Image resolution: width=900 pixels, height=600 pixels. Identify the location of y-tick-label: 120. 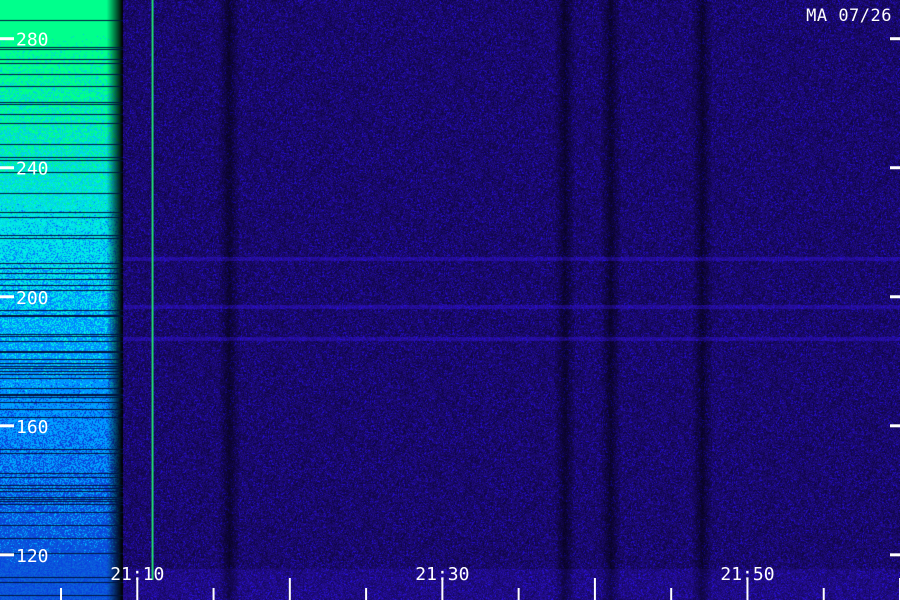
(32, 556).